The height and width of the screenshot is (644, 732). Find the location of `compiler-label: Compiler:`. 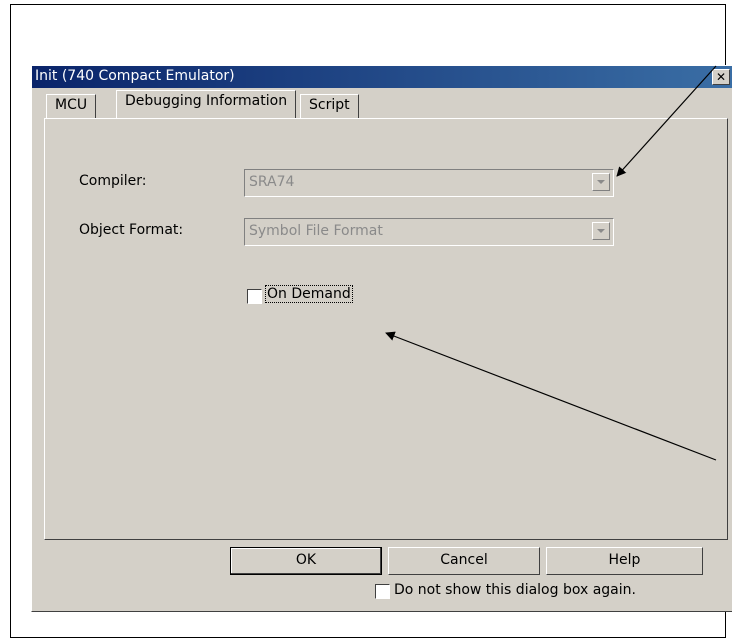

compiler-label: Compiler: is located at coordinates (113, 181).